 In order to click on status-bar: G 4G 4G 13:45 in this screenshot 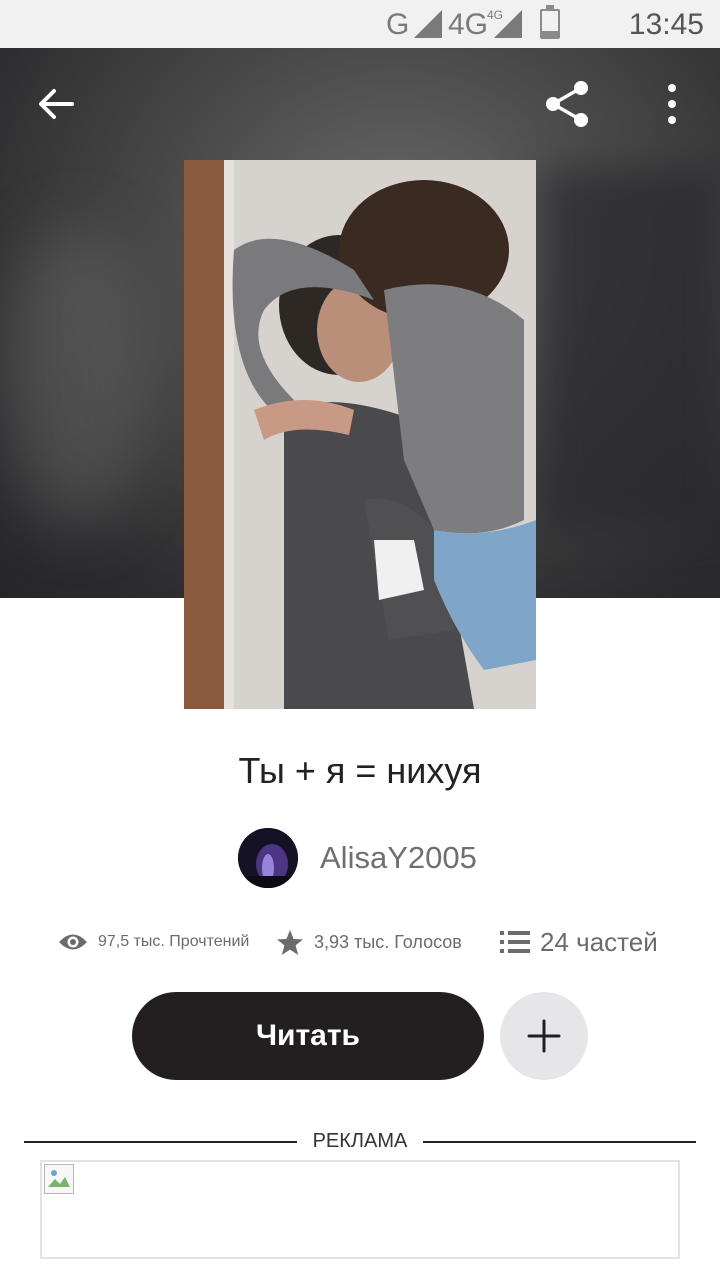, I will do `click(360, 24)`.